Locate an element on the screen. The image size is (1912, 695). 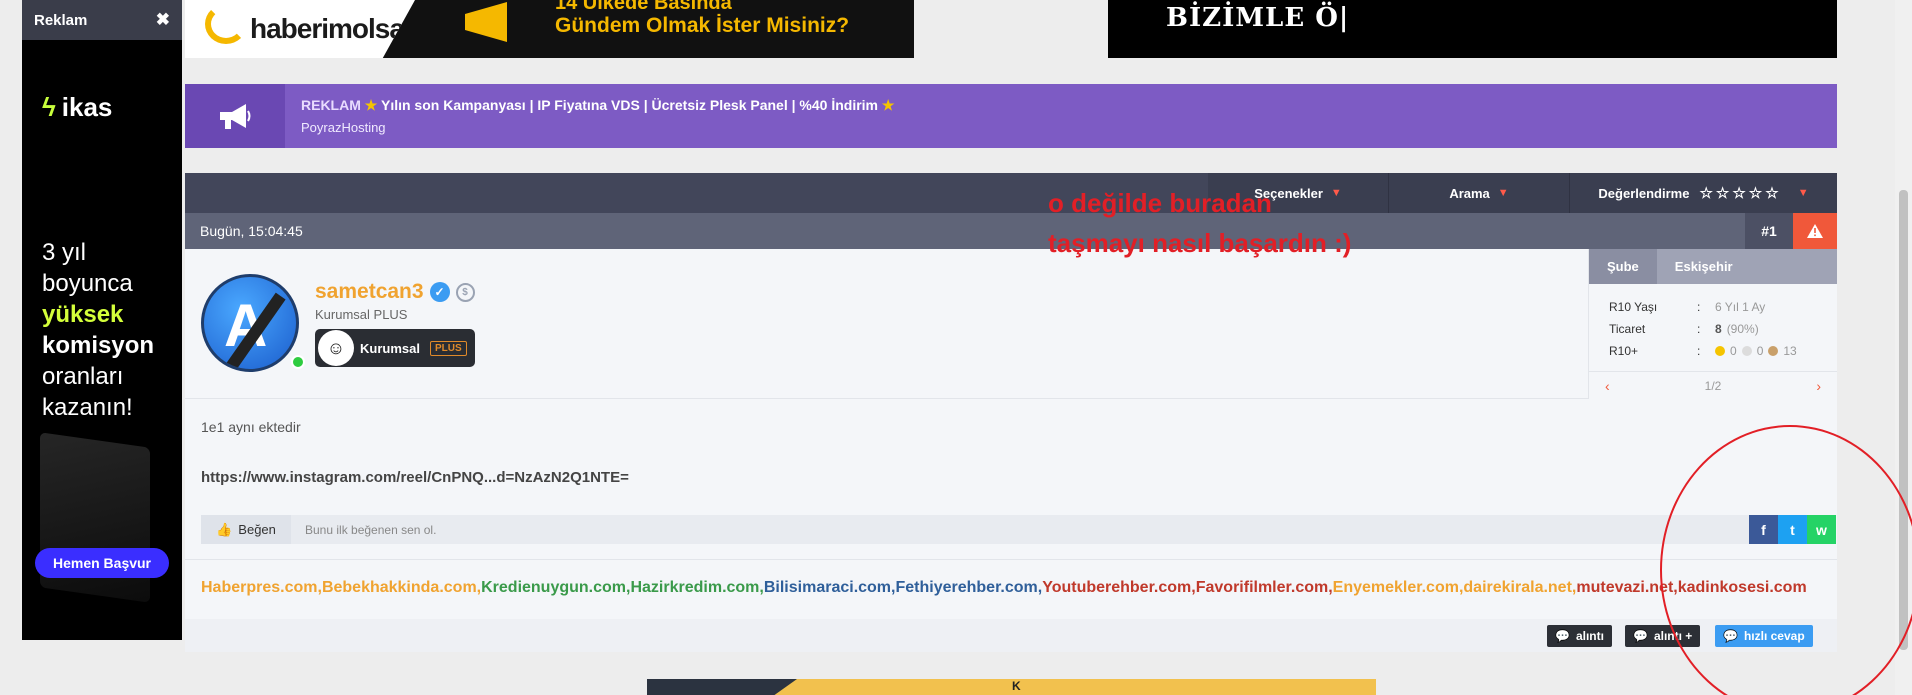
report-warning-icon is located at coordinates (1815, 231).